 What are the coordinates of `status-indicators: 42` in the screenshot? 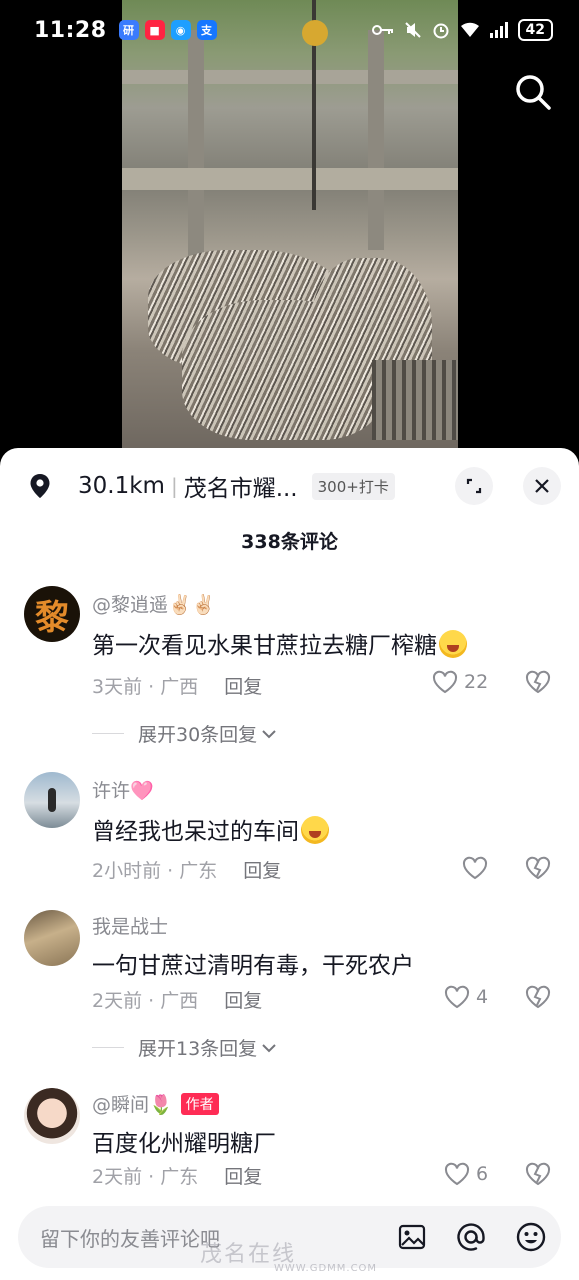 It's located at (462, 30).